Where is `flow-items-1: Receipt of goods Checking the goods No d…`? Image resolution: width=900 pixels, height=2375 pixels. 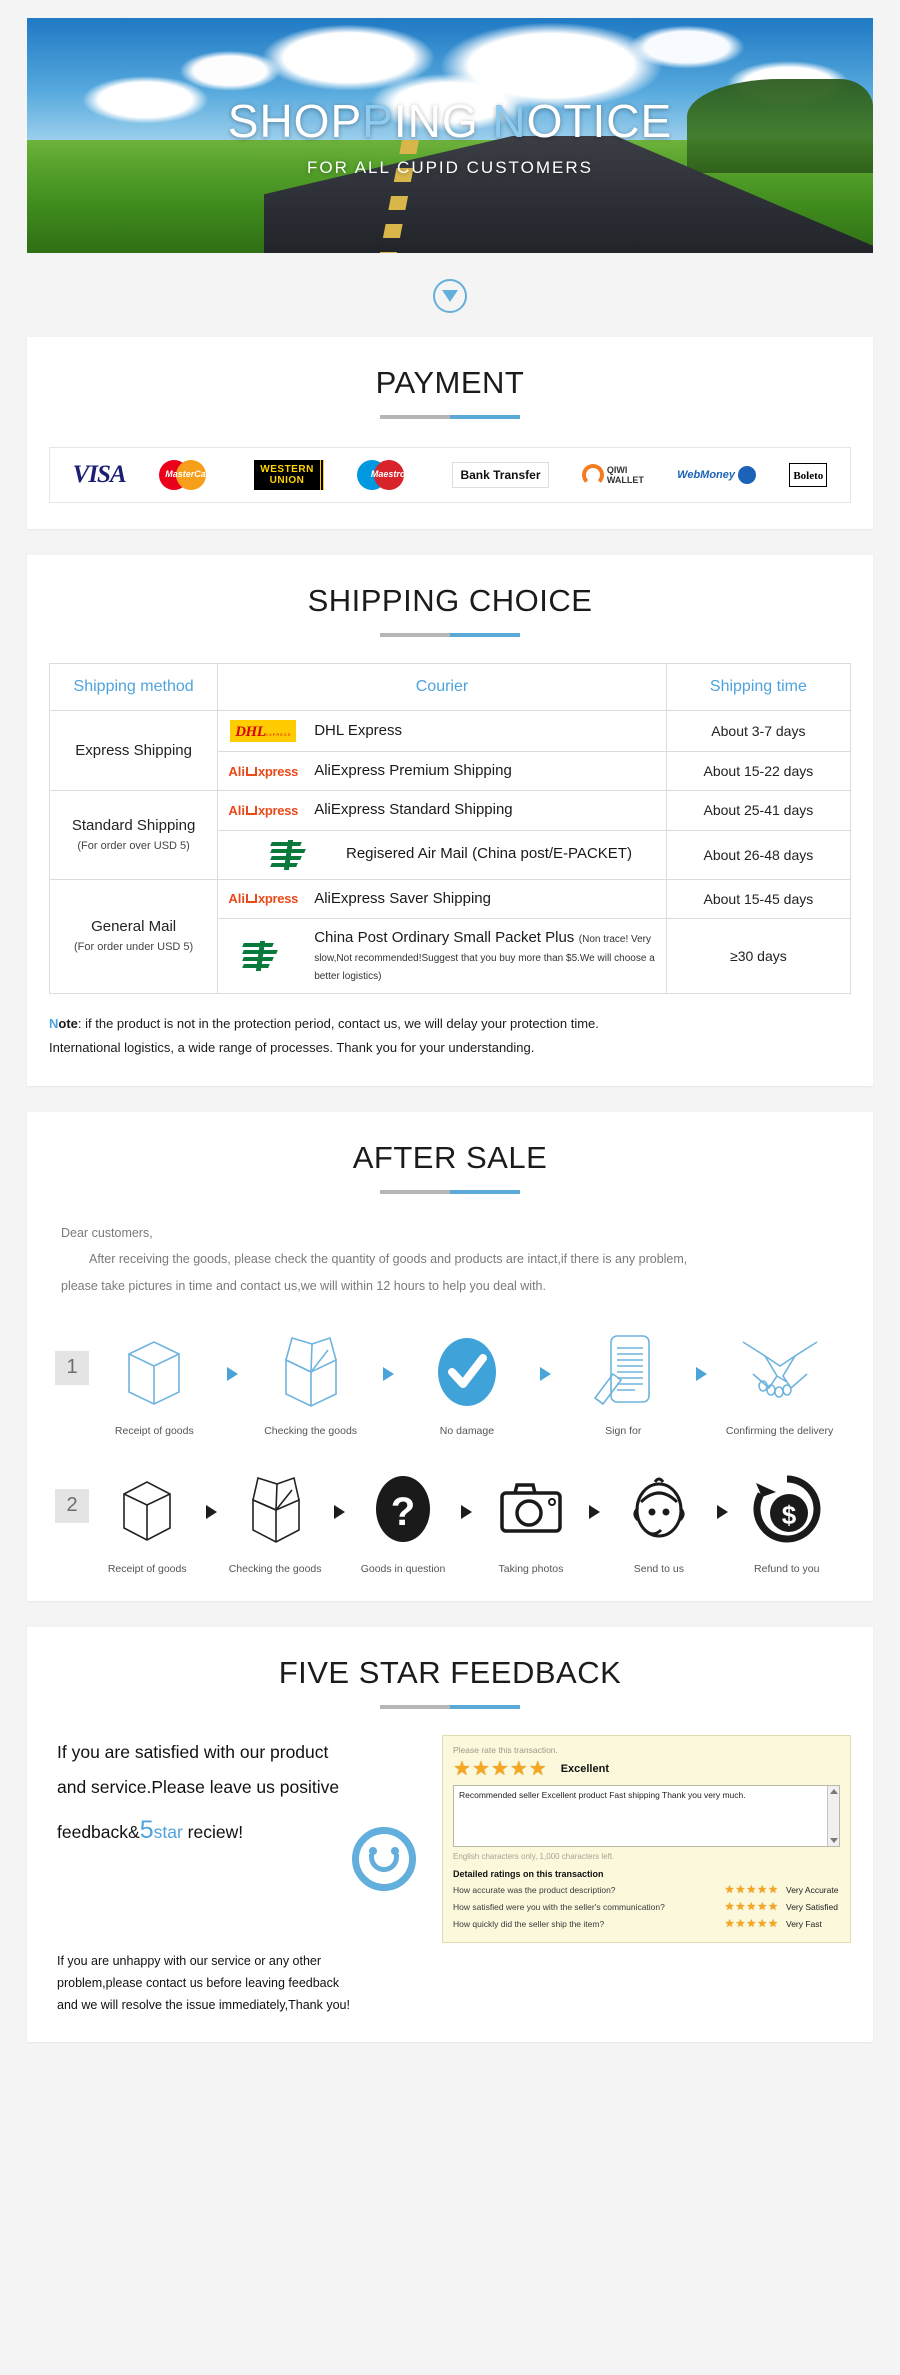
flow-items-1: Receipt of goods Checking the goods No d… is located at coordinates (467, 1383).